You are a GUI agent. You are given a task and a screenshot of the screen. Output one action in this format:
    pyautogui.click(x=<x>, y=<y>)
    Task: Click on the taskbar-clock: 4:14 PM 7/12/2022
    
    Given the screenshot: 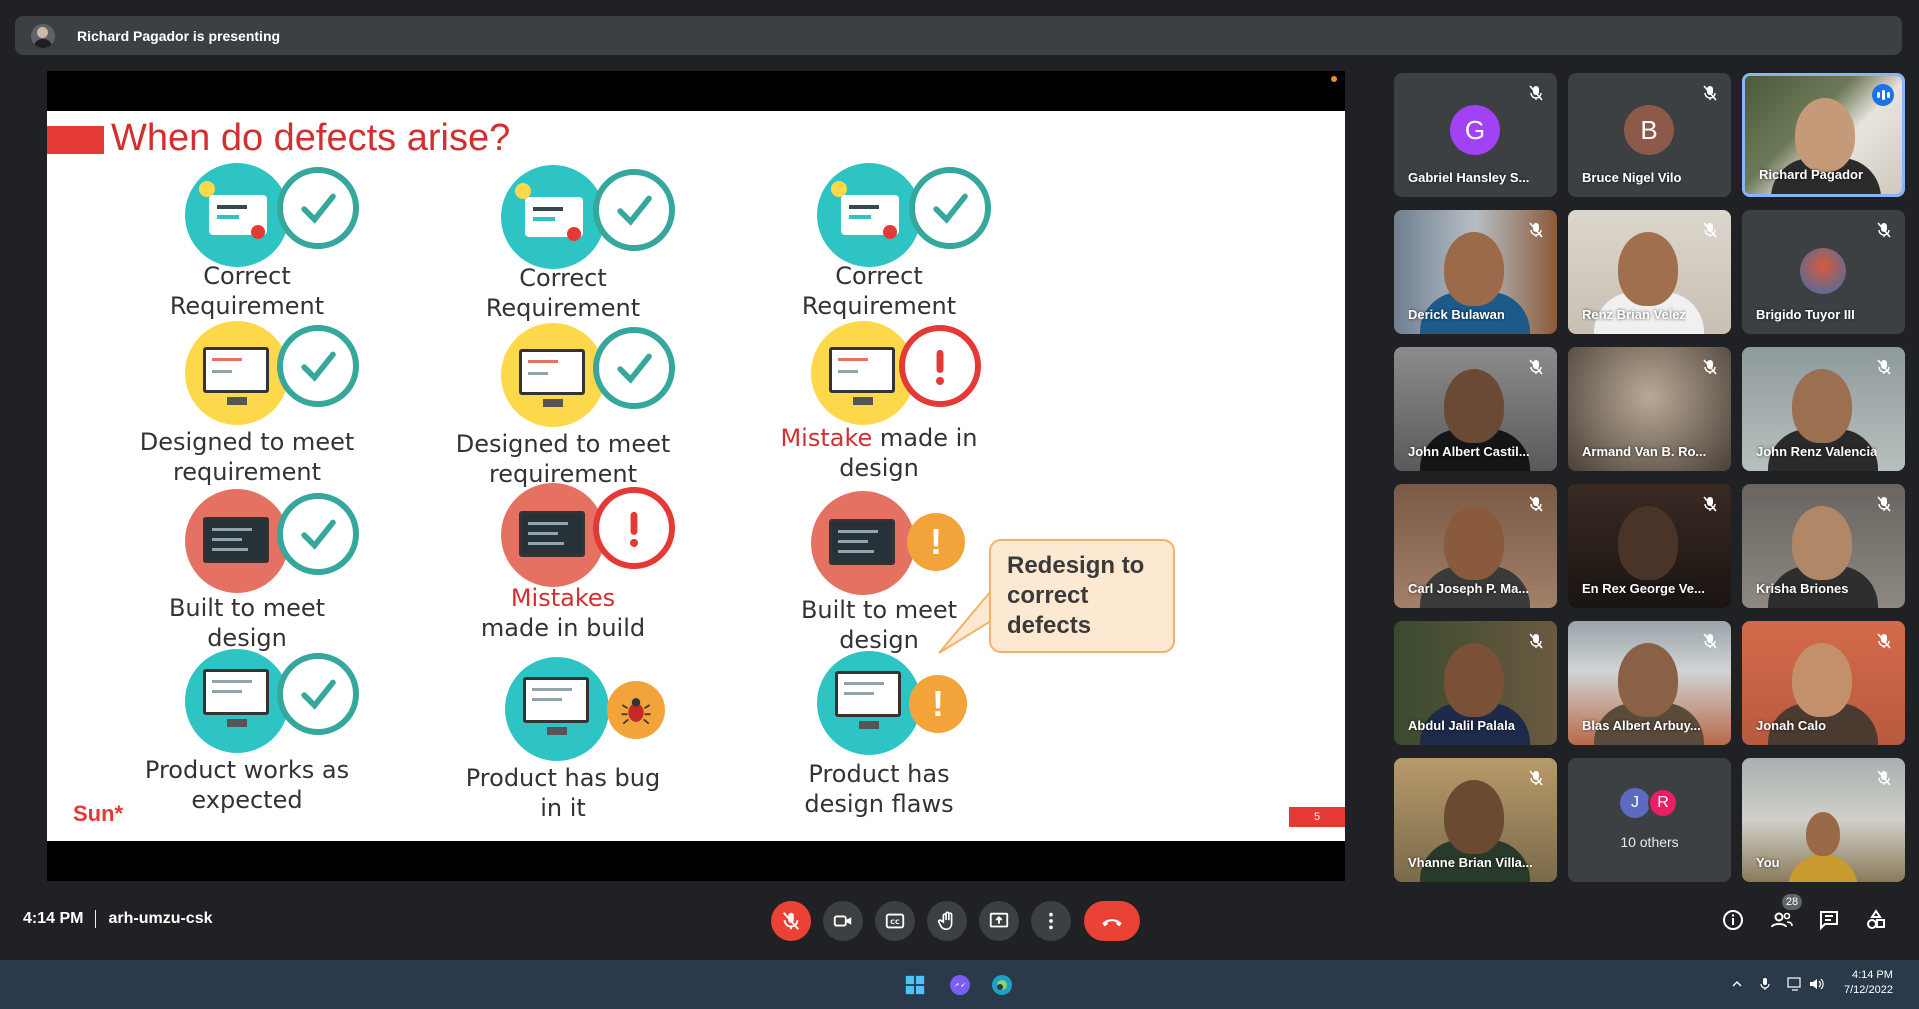 What is the action you would take?
    pyautogui.click(x=1868, y=983)
    